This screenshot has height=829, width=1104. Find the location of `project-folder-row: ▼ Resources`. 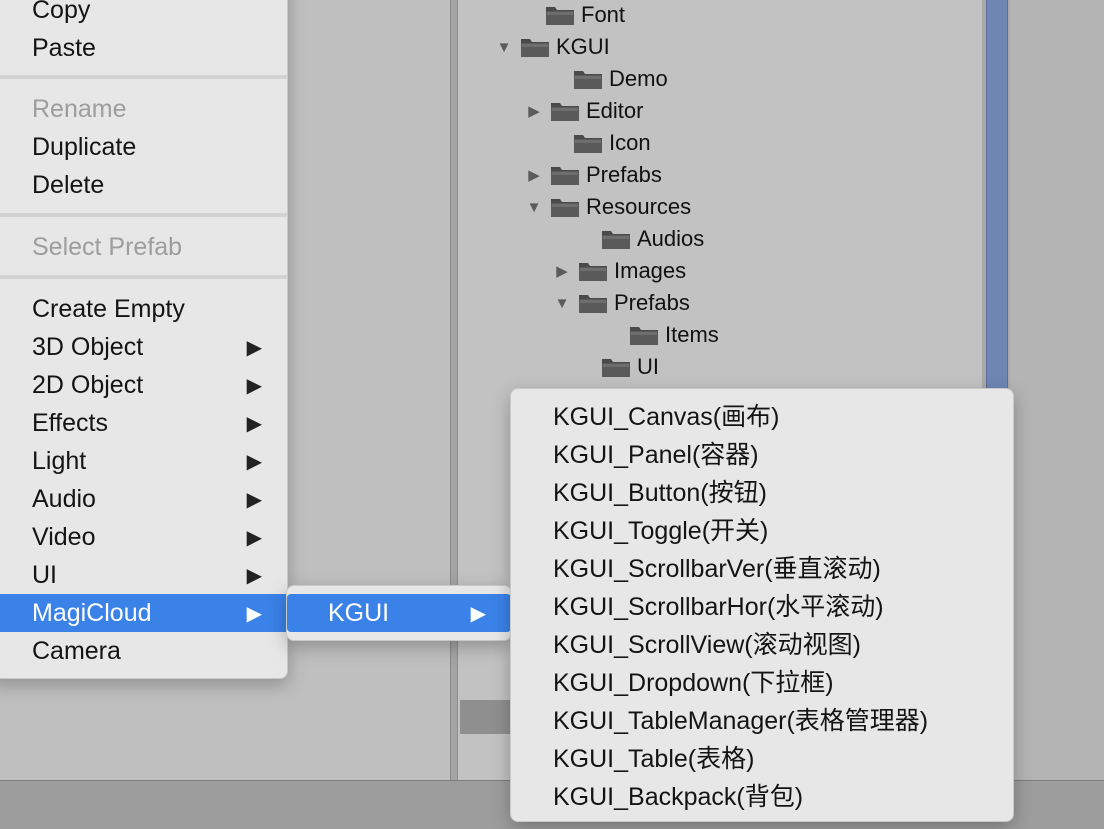

project-folder-row: ▼ Resources is located at coordinates (608, 207).